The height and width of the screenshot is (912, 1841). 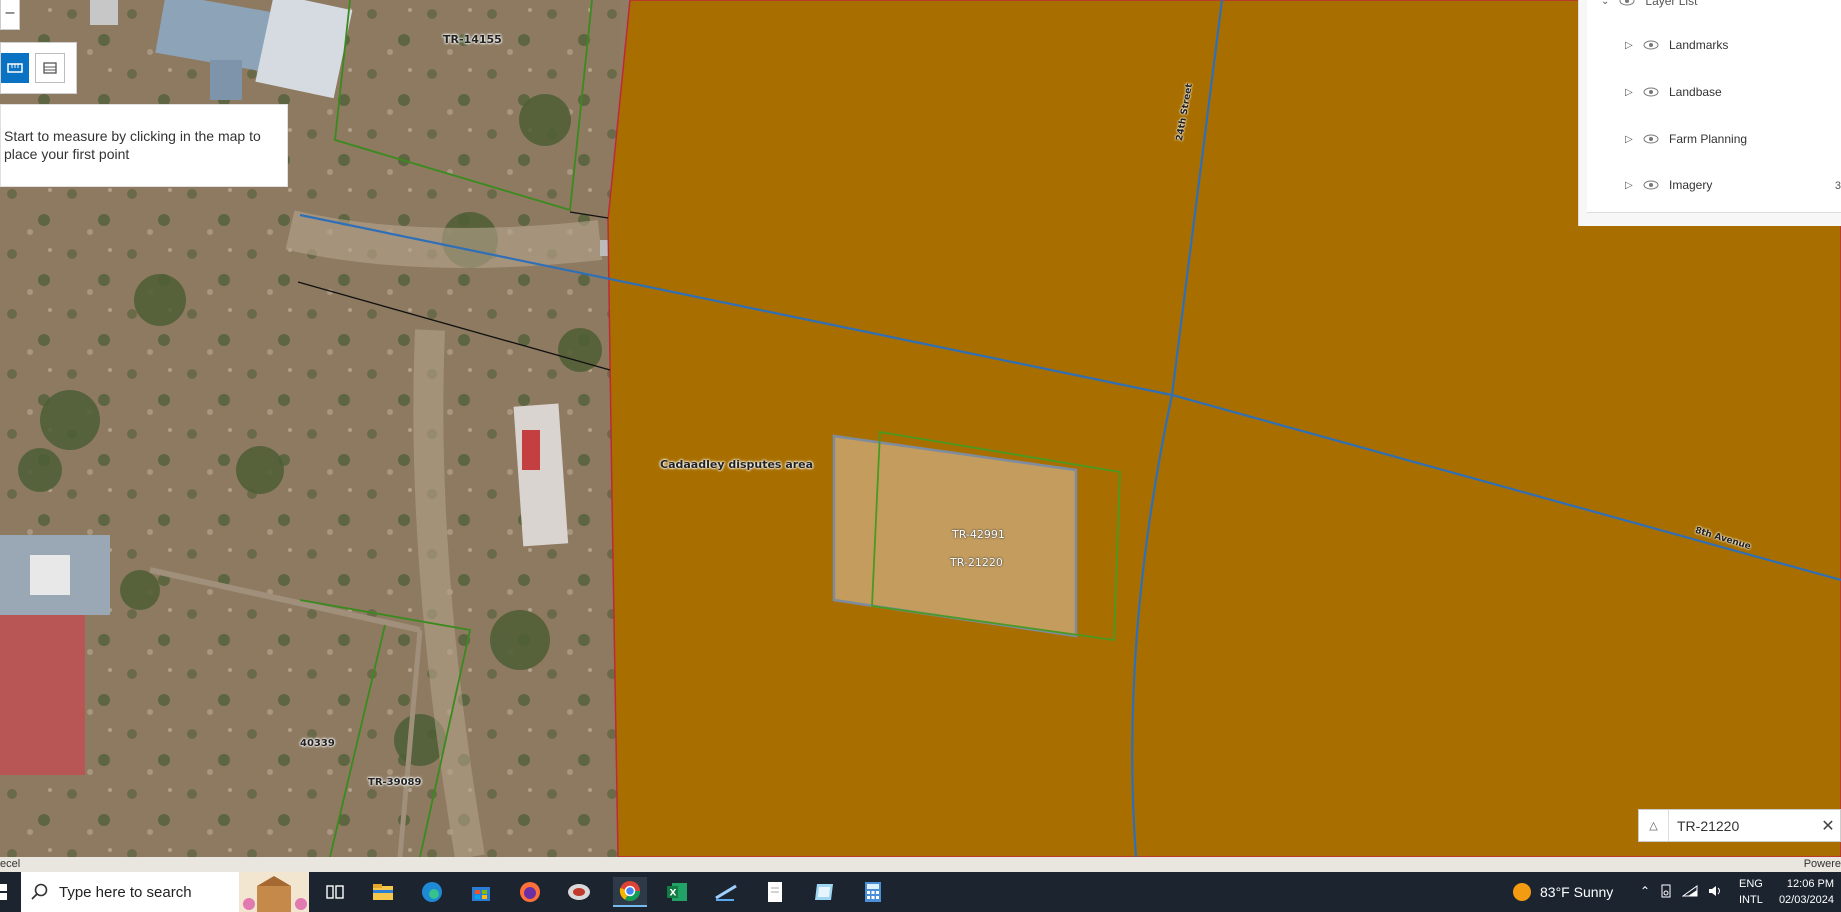 I want to click on parcel-label-tr42991: TR-42991, so click(x=978, y=534).